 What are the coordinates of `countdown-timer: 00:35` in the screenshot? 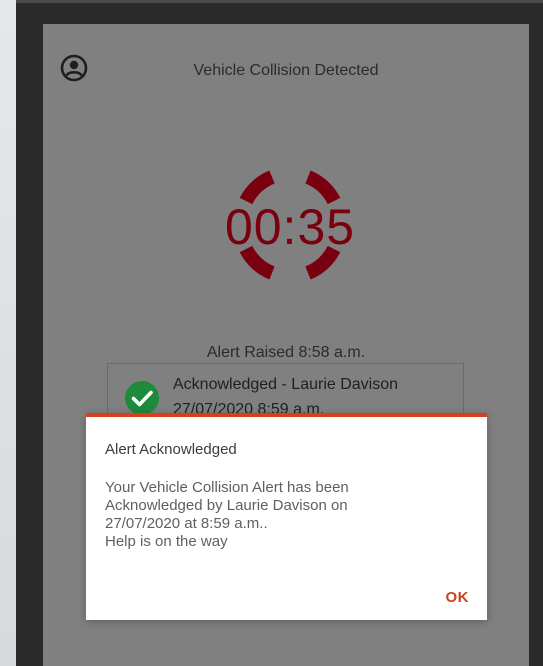 It's located at (290, 226).